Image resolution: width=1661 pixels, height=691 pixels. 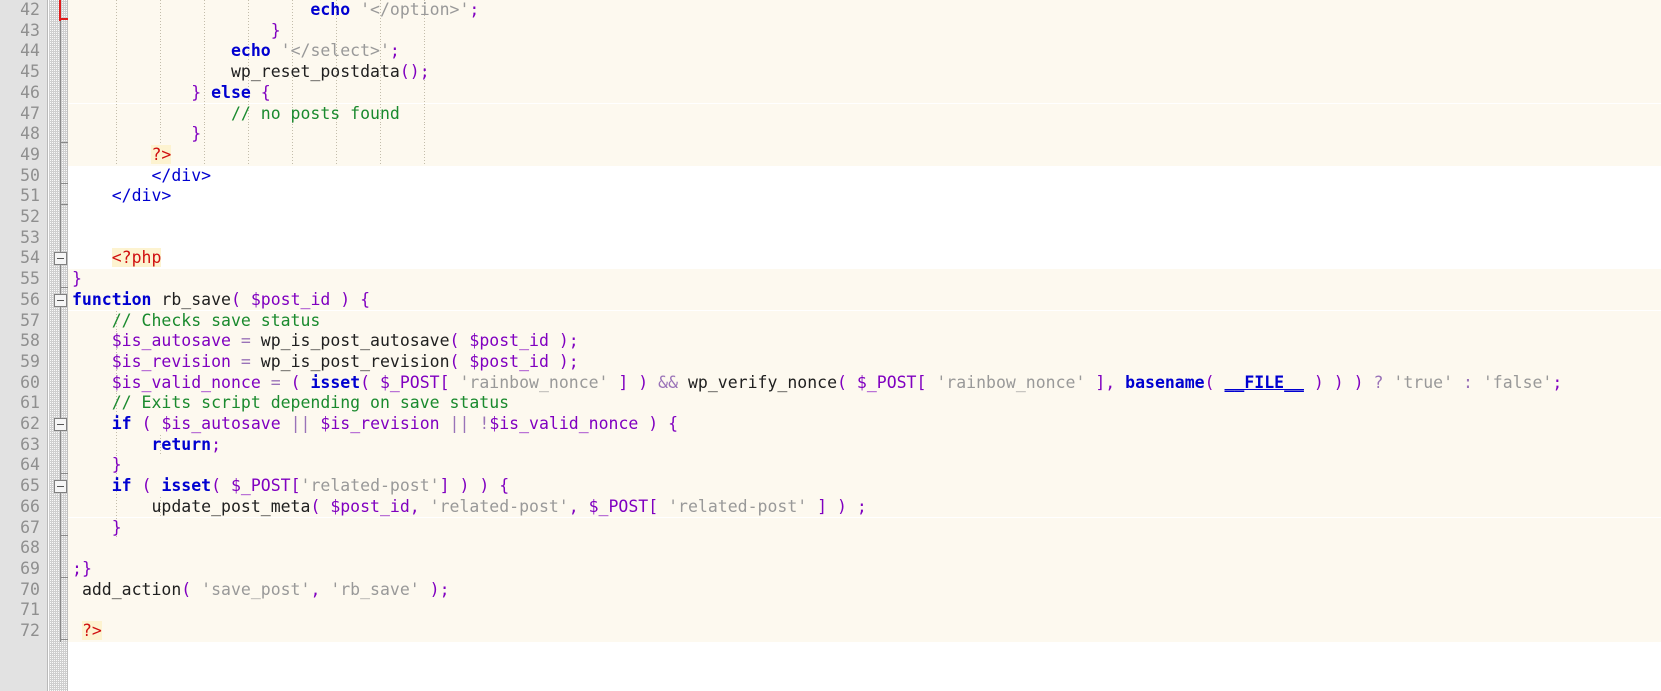 I want to click on line-number: 61, so click(x=30, y=403).